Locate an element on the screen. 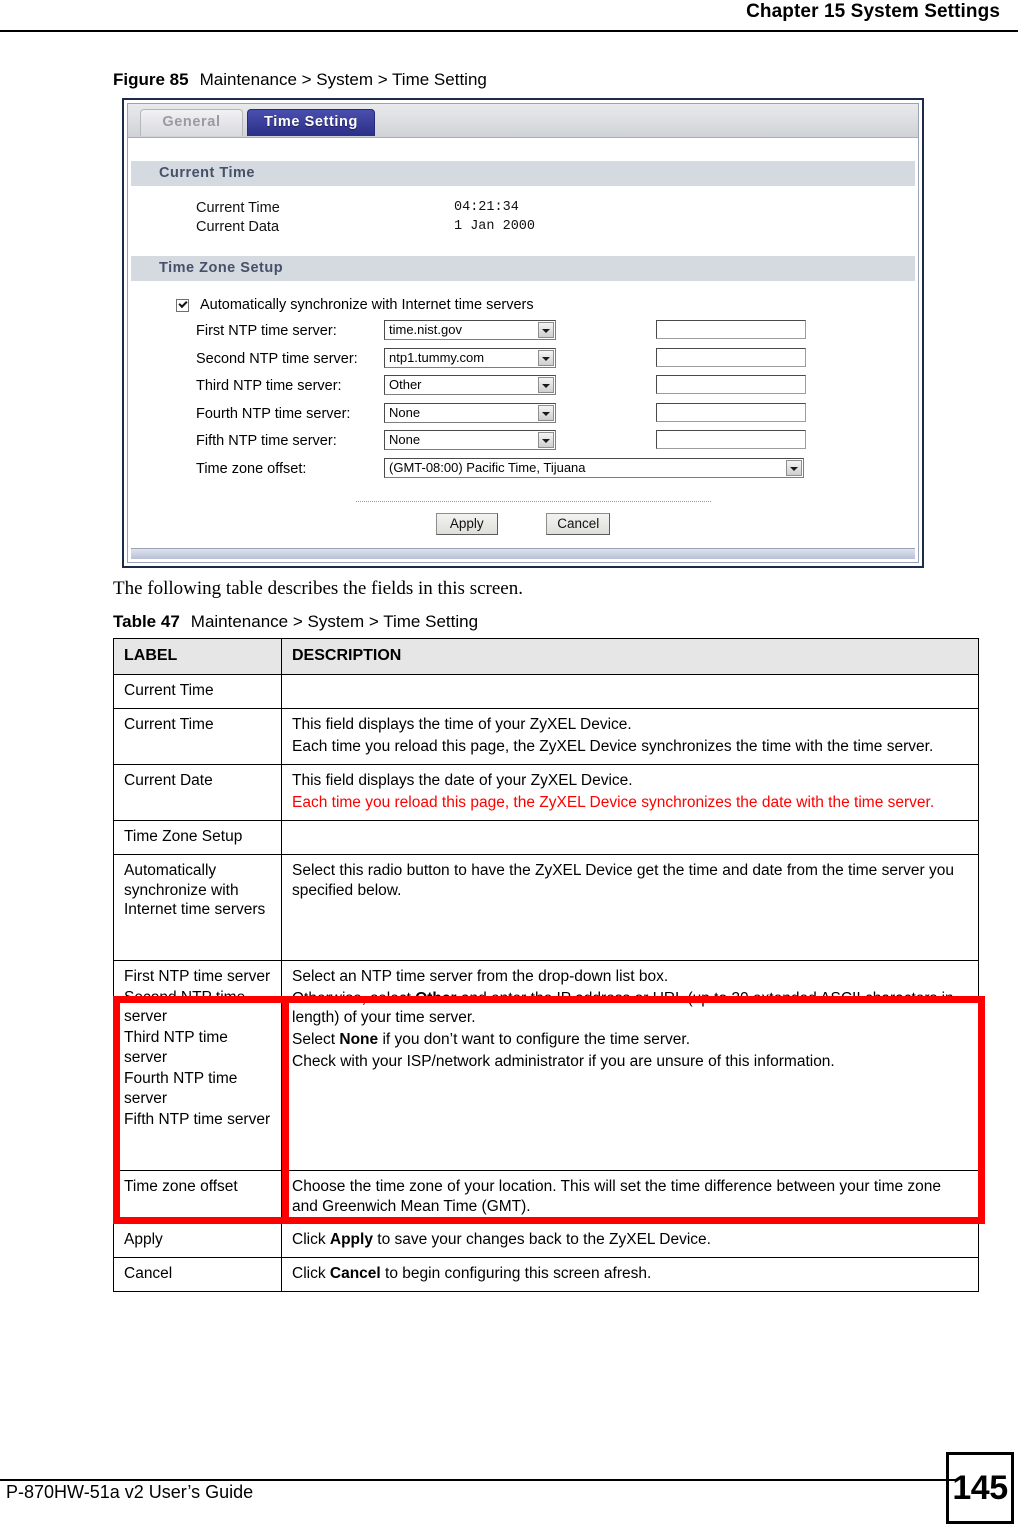 This screenshot has width=1018, height=1524. second-ntp-row: Second NTP time server: ntp1.tummy.com is located at coordinates (523, 361).